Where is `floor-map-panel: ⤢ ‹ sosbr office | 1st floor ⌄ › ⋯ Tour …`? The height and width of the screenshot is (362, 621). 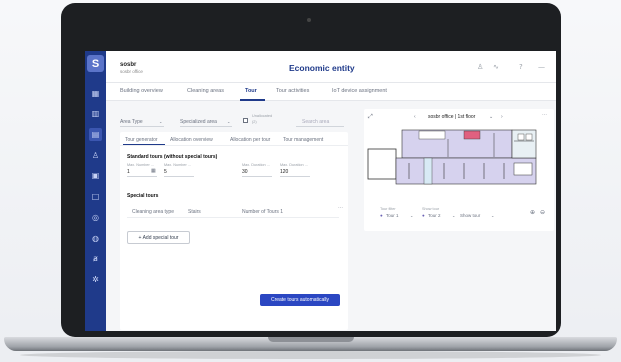 floor-map-panel: ⤢ ‹ sosbr office | 1st floor ⌄ › ⋯ Tour … is located at coordinates (459, 170).